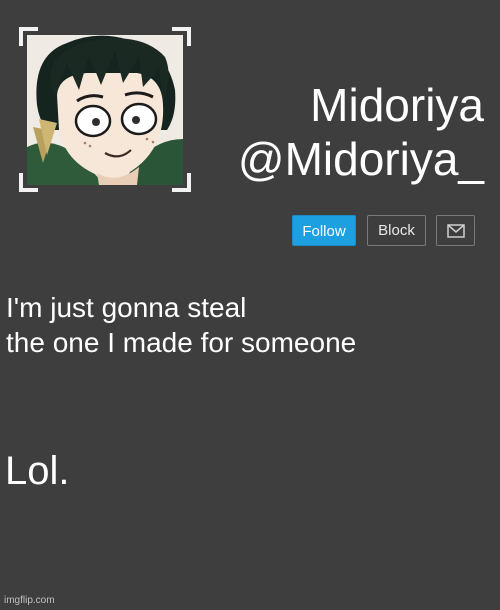  I want to click on post-line: the one I made for someone, so click(181, 342).